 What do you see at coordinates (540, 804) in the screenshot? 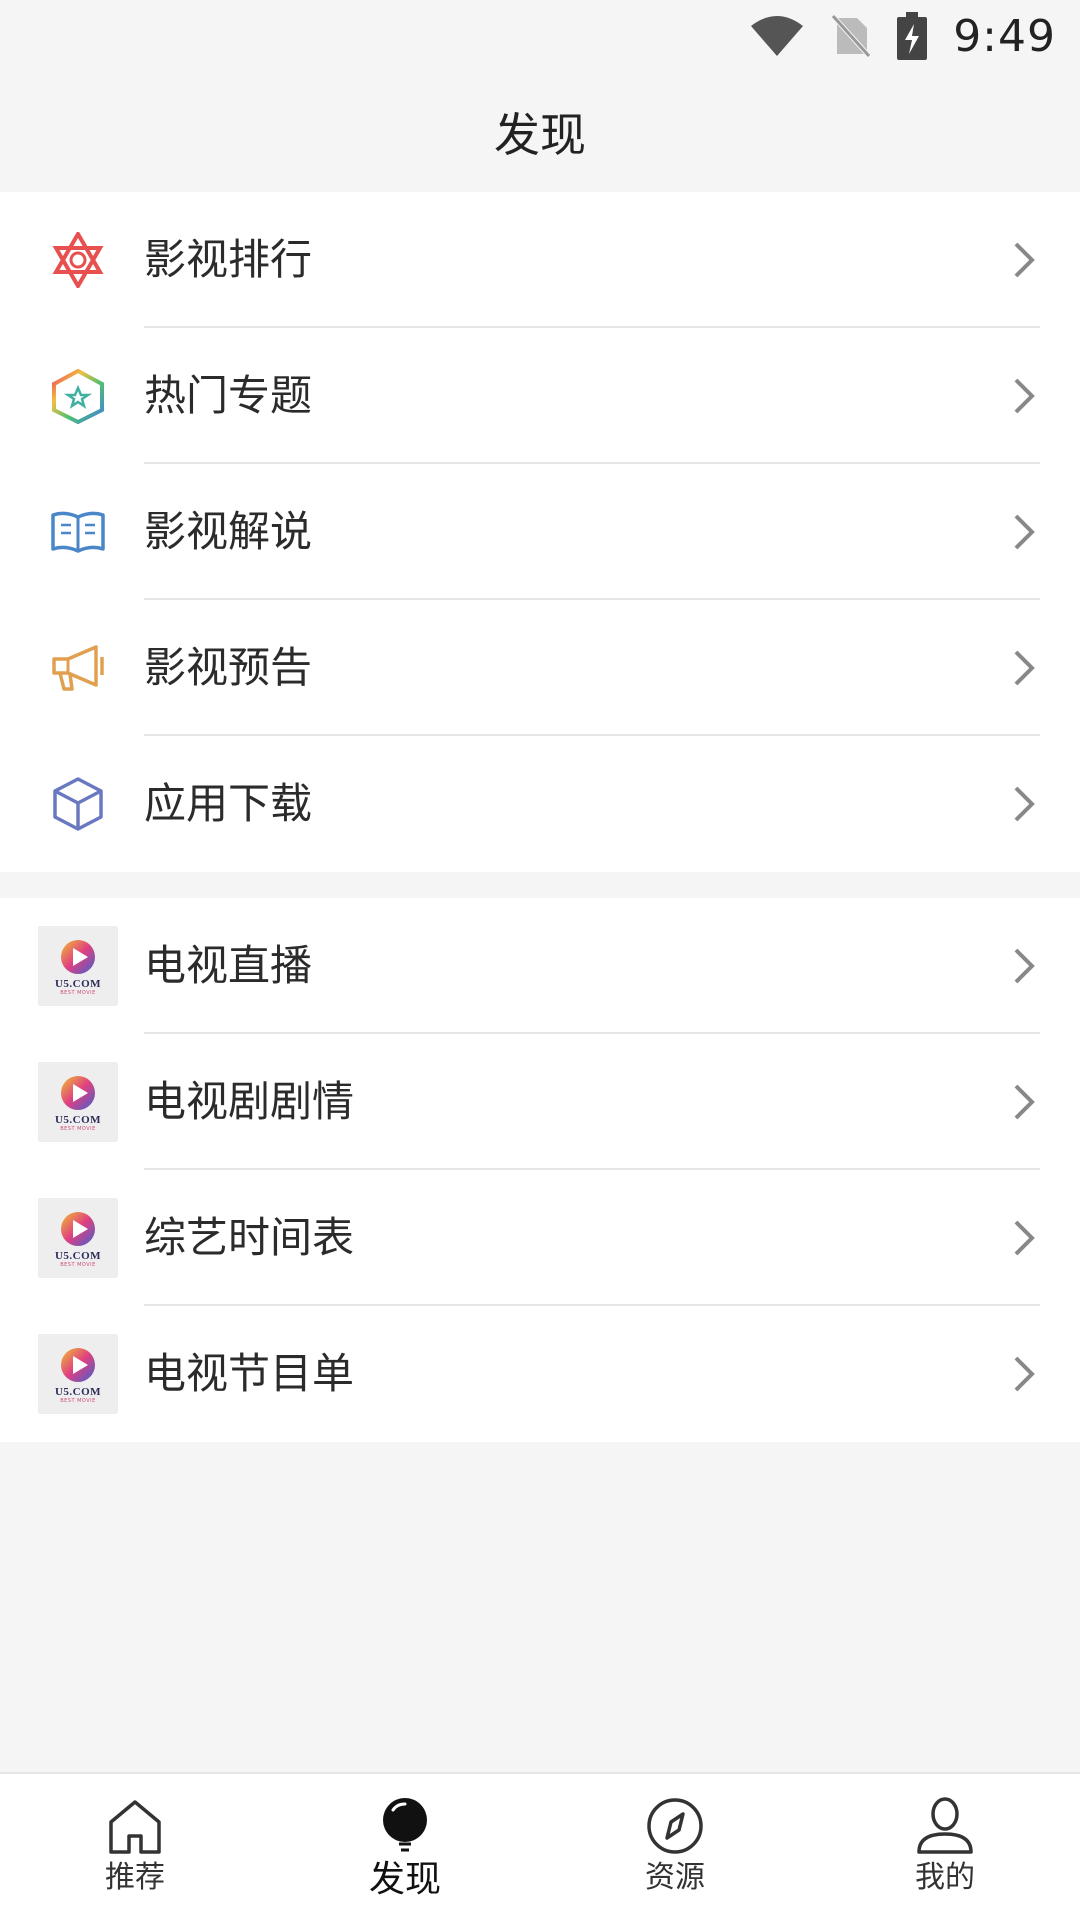
I see `menu-item-app-download: 应用下载` at bounding box center [540, 804].